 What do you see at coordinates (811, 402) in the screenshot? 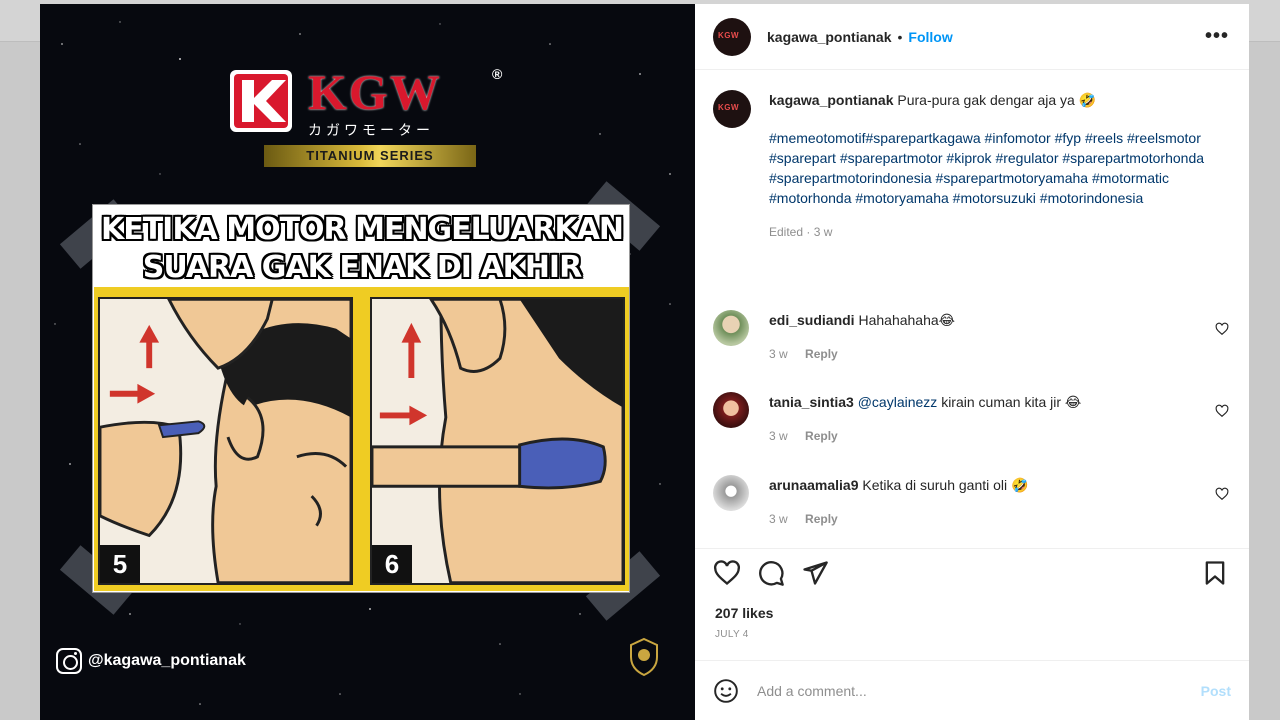
I see `comment-username: tania_sintia3` at bounding box center [811, 402].